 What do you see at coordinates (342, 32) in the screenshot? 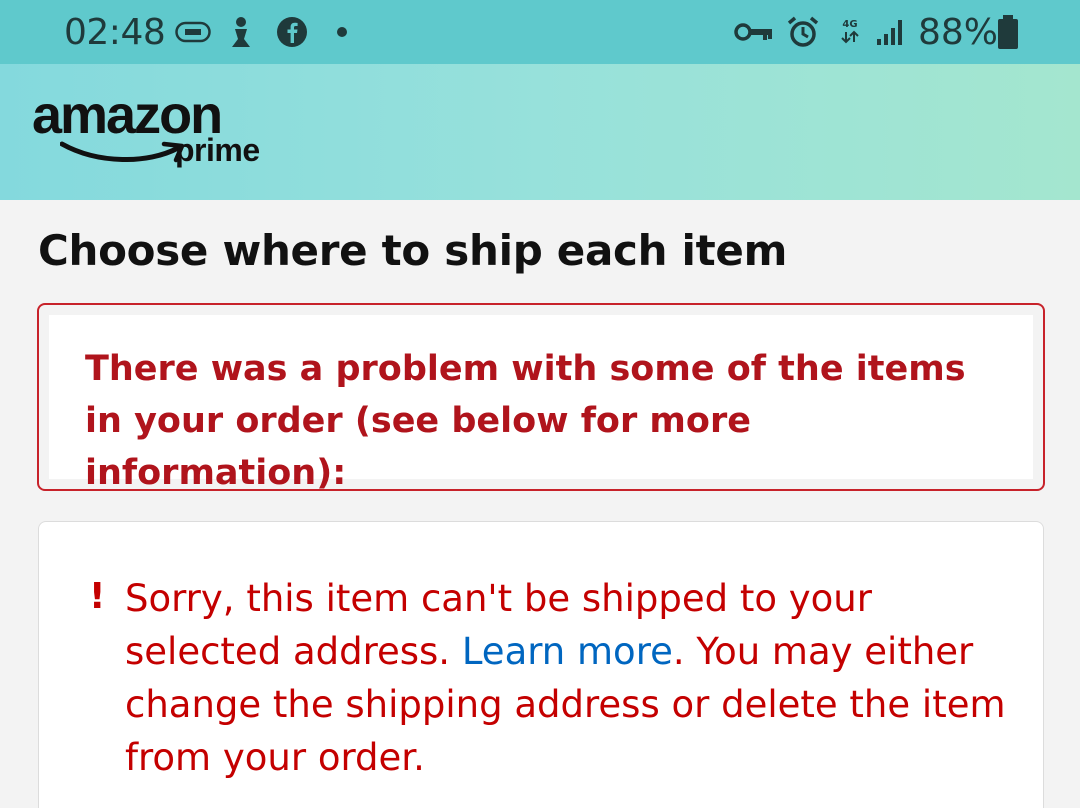
I see `dot-icon` at bounding box center [342, 32].